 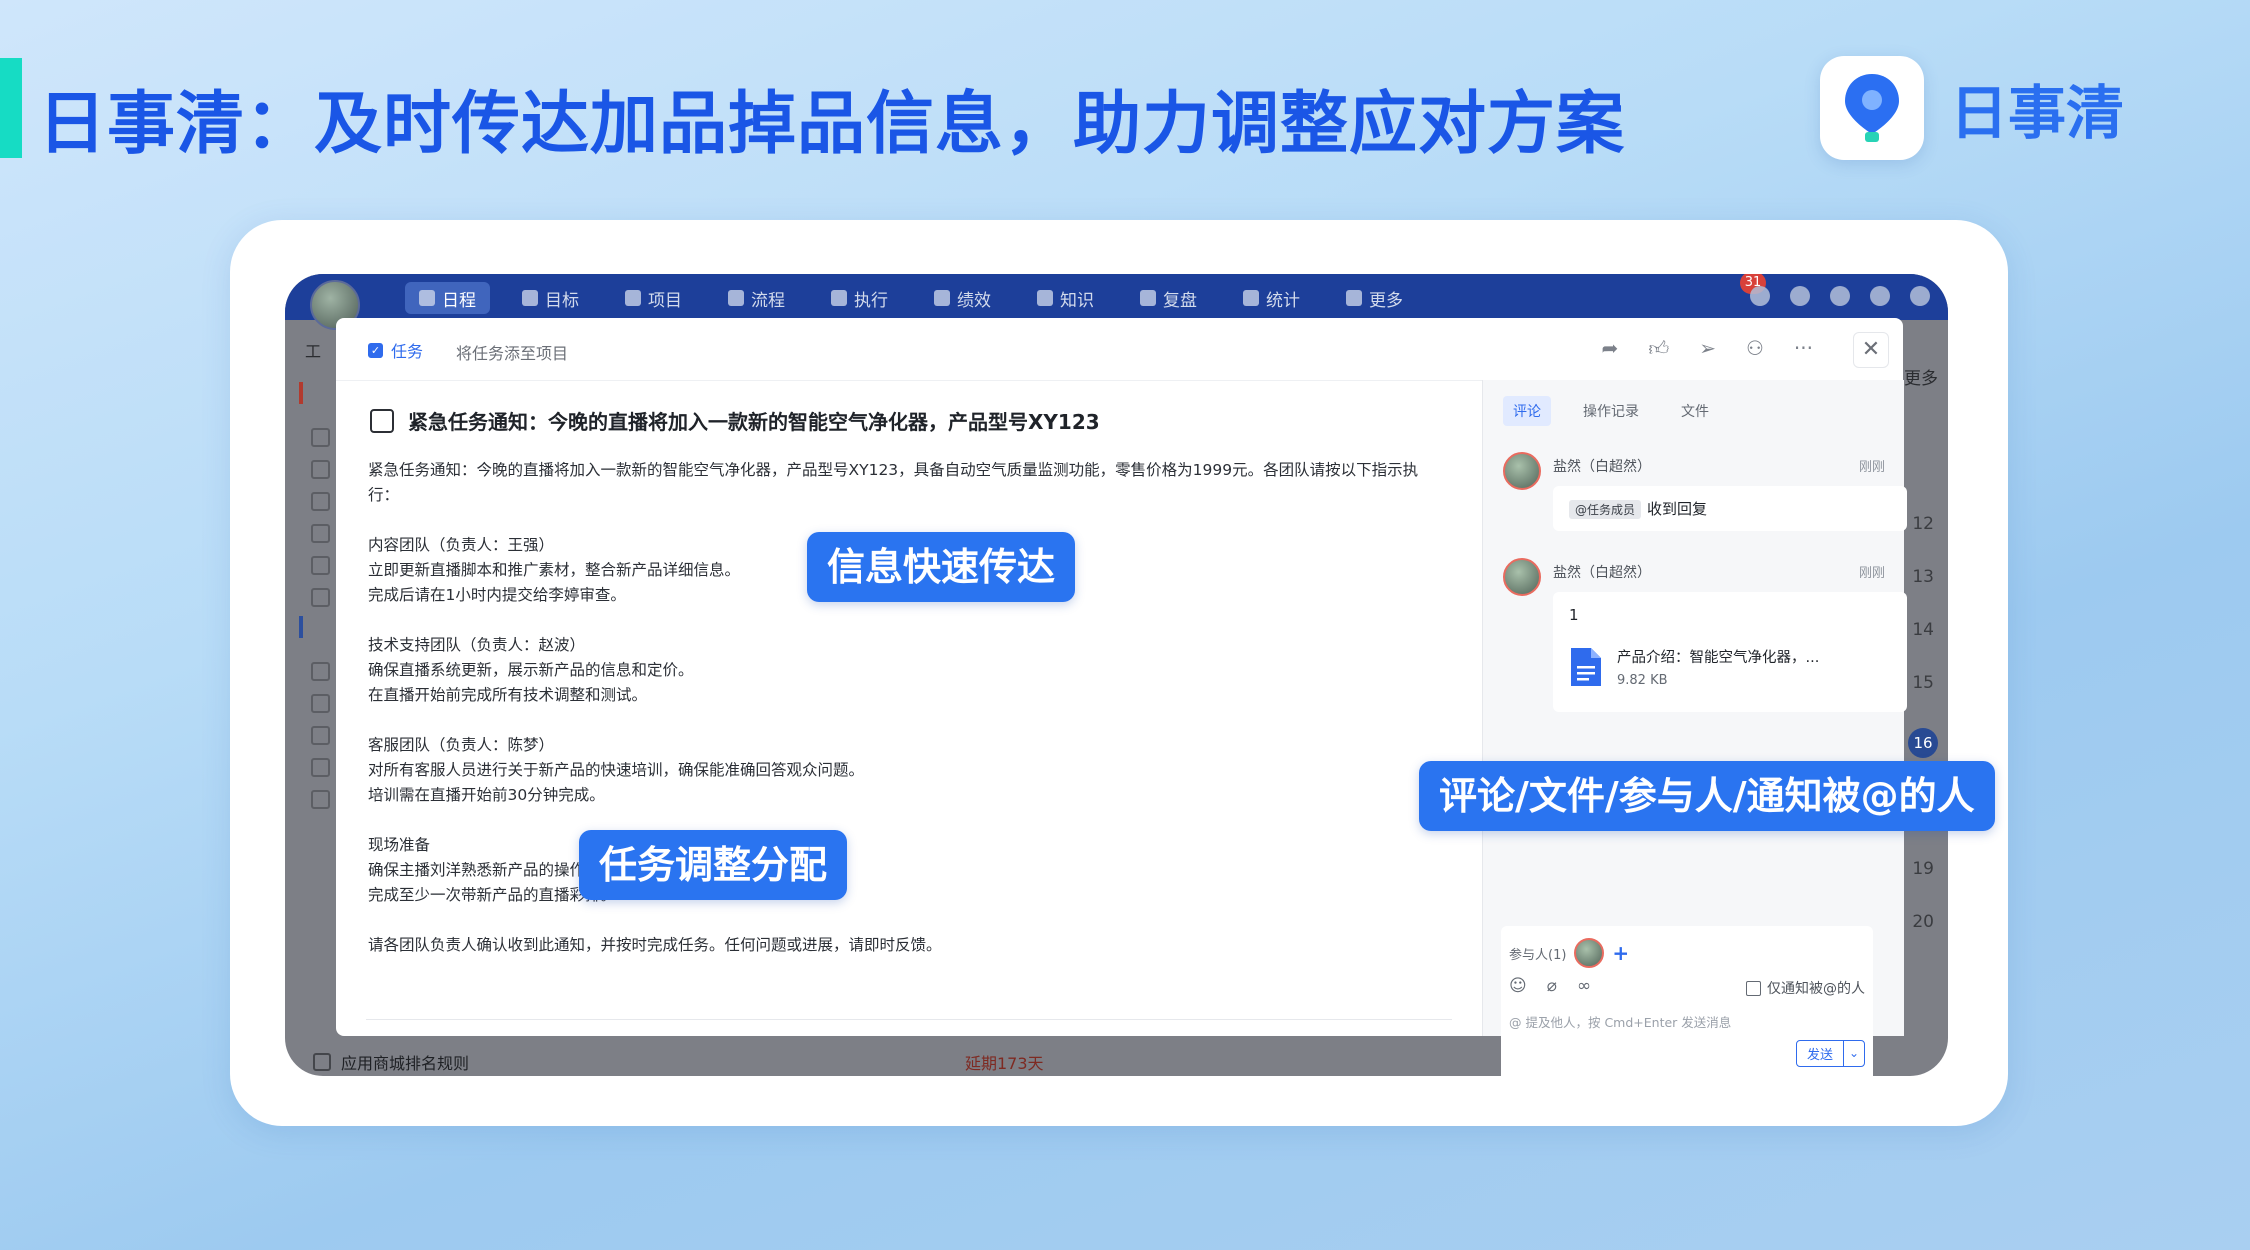 I want to click on comment-tabs: 评论 操作记录 文件, so click(x=1611, y=411).